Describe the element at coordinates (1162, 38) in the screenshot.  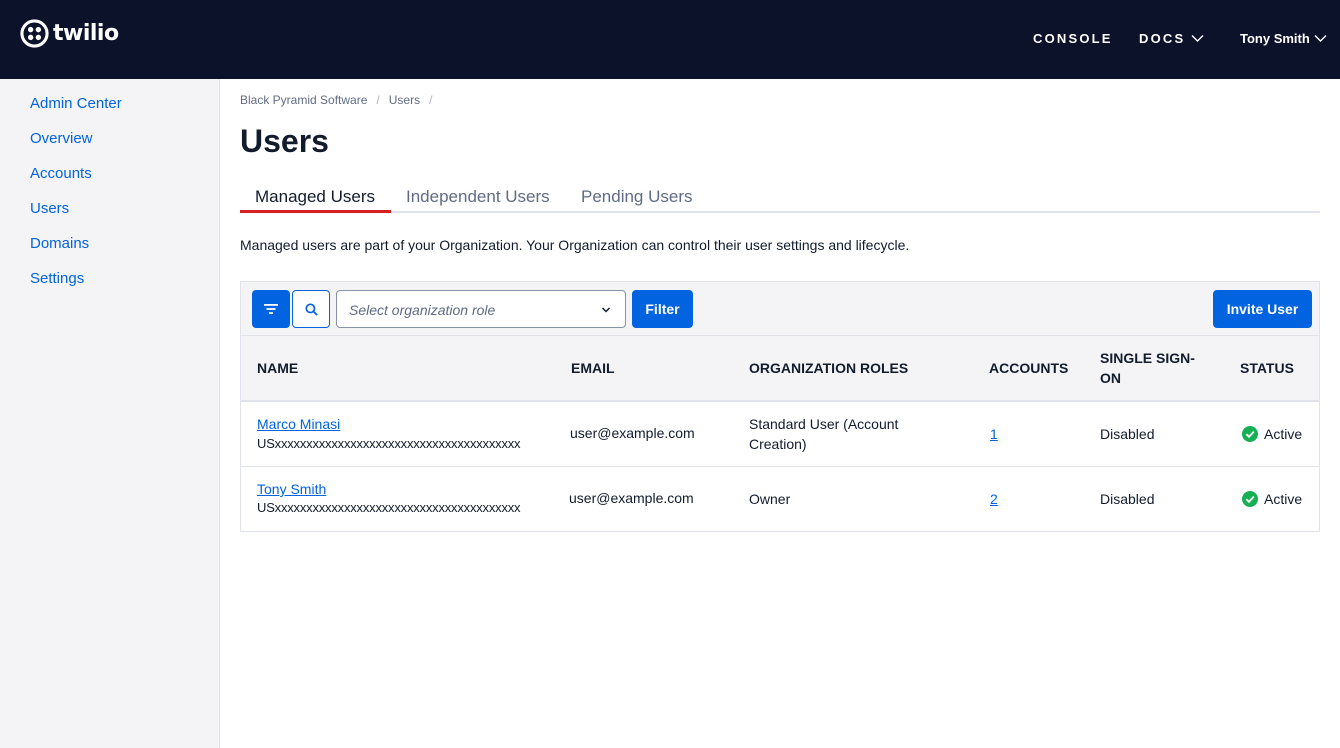
I see `nav-docs-label: DOCS` at that location.